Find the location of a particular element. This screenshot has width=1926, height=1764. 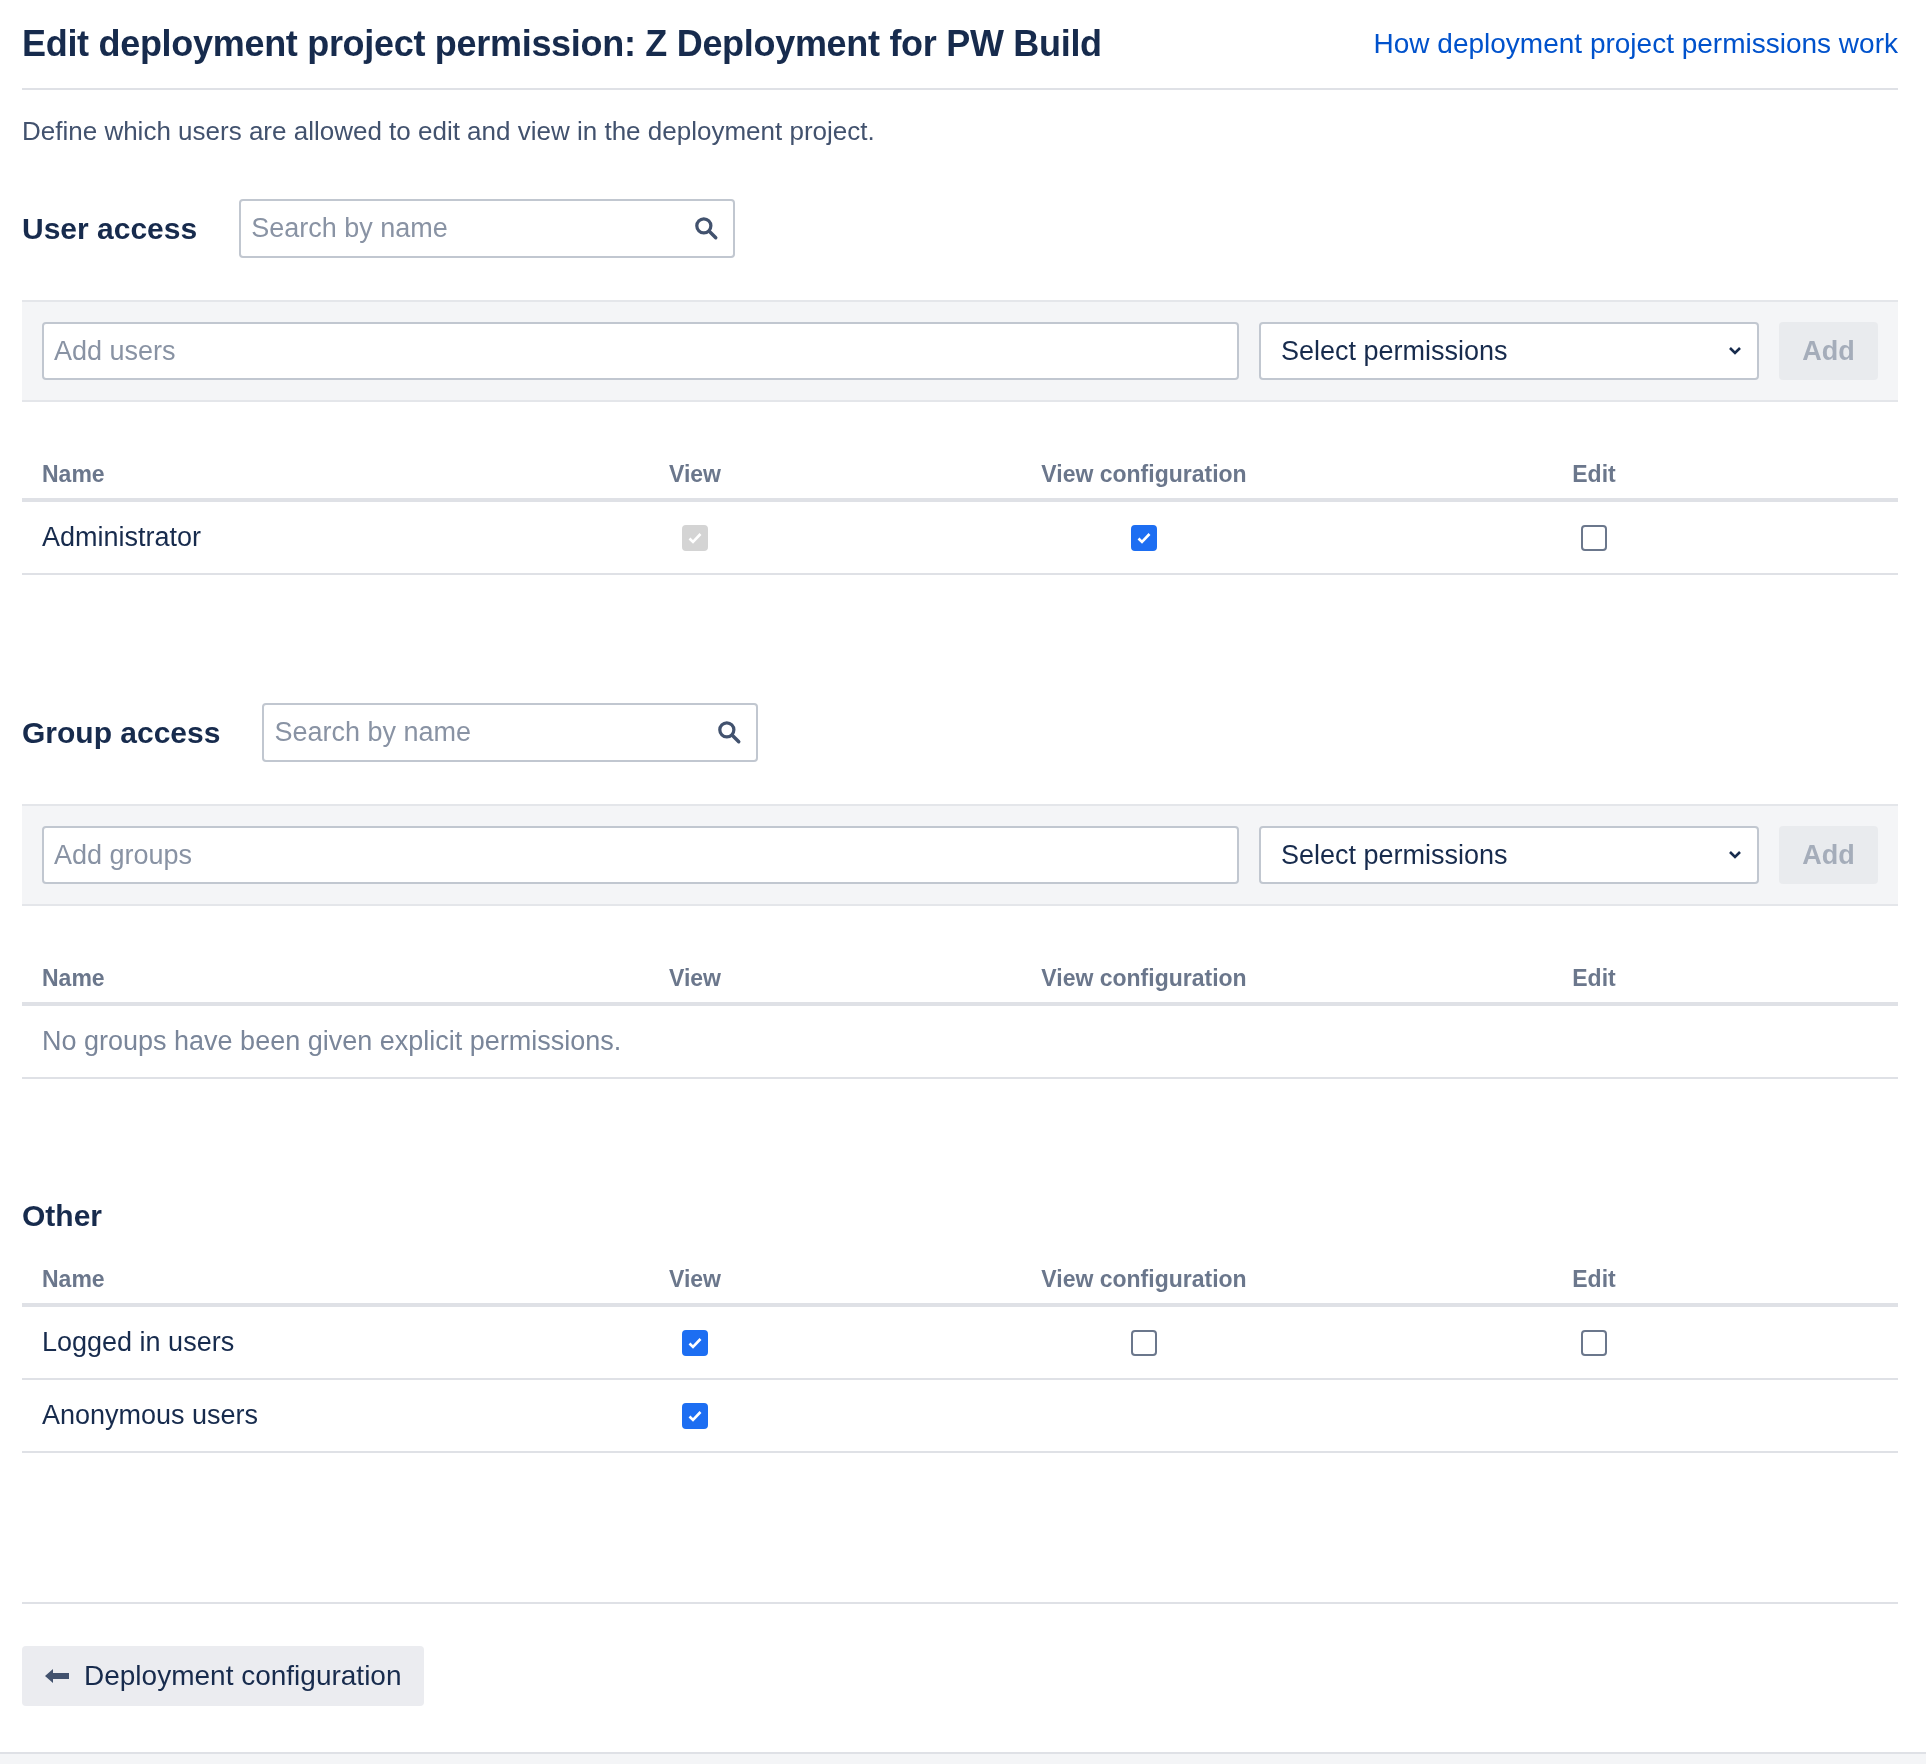

page-title: Edit deployment project permission: Z Deployment for PW Build is located at coordinates (562, 44).